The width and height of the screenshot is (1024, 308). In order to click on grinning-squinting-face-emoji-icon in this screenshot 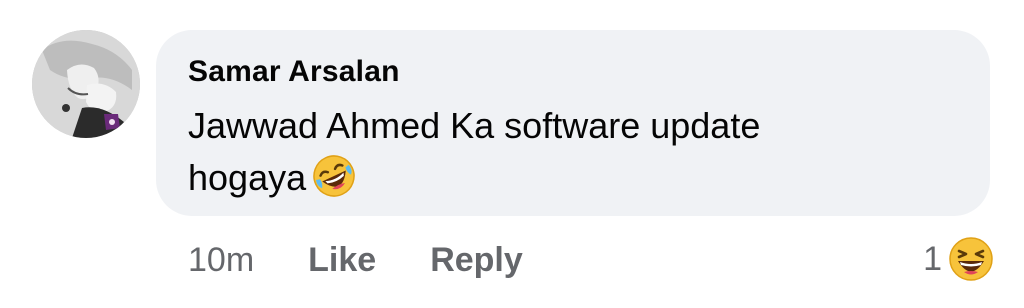, I will do `click(971, 259)`.